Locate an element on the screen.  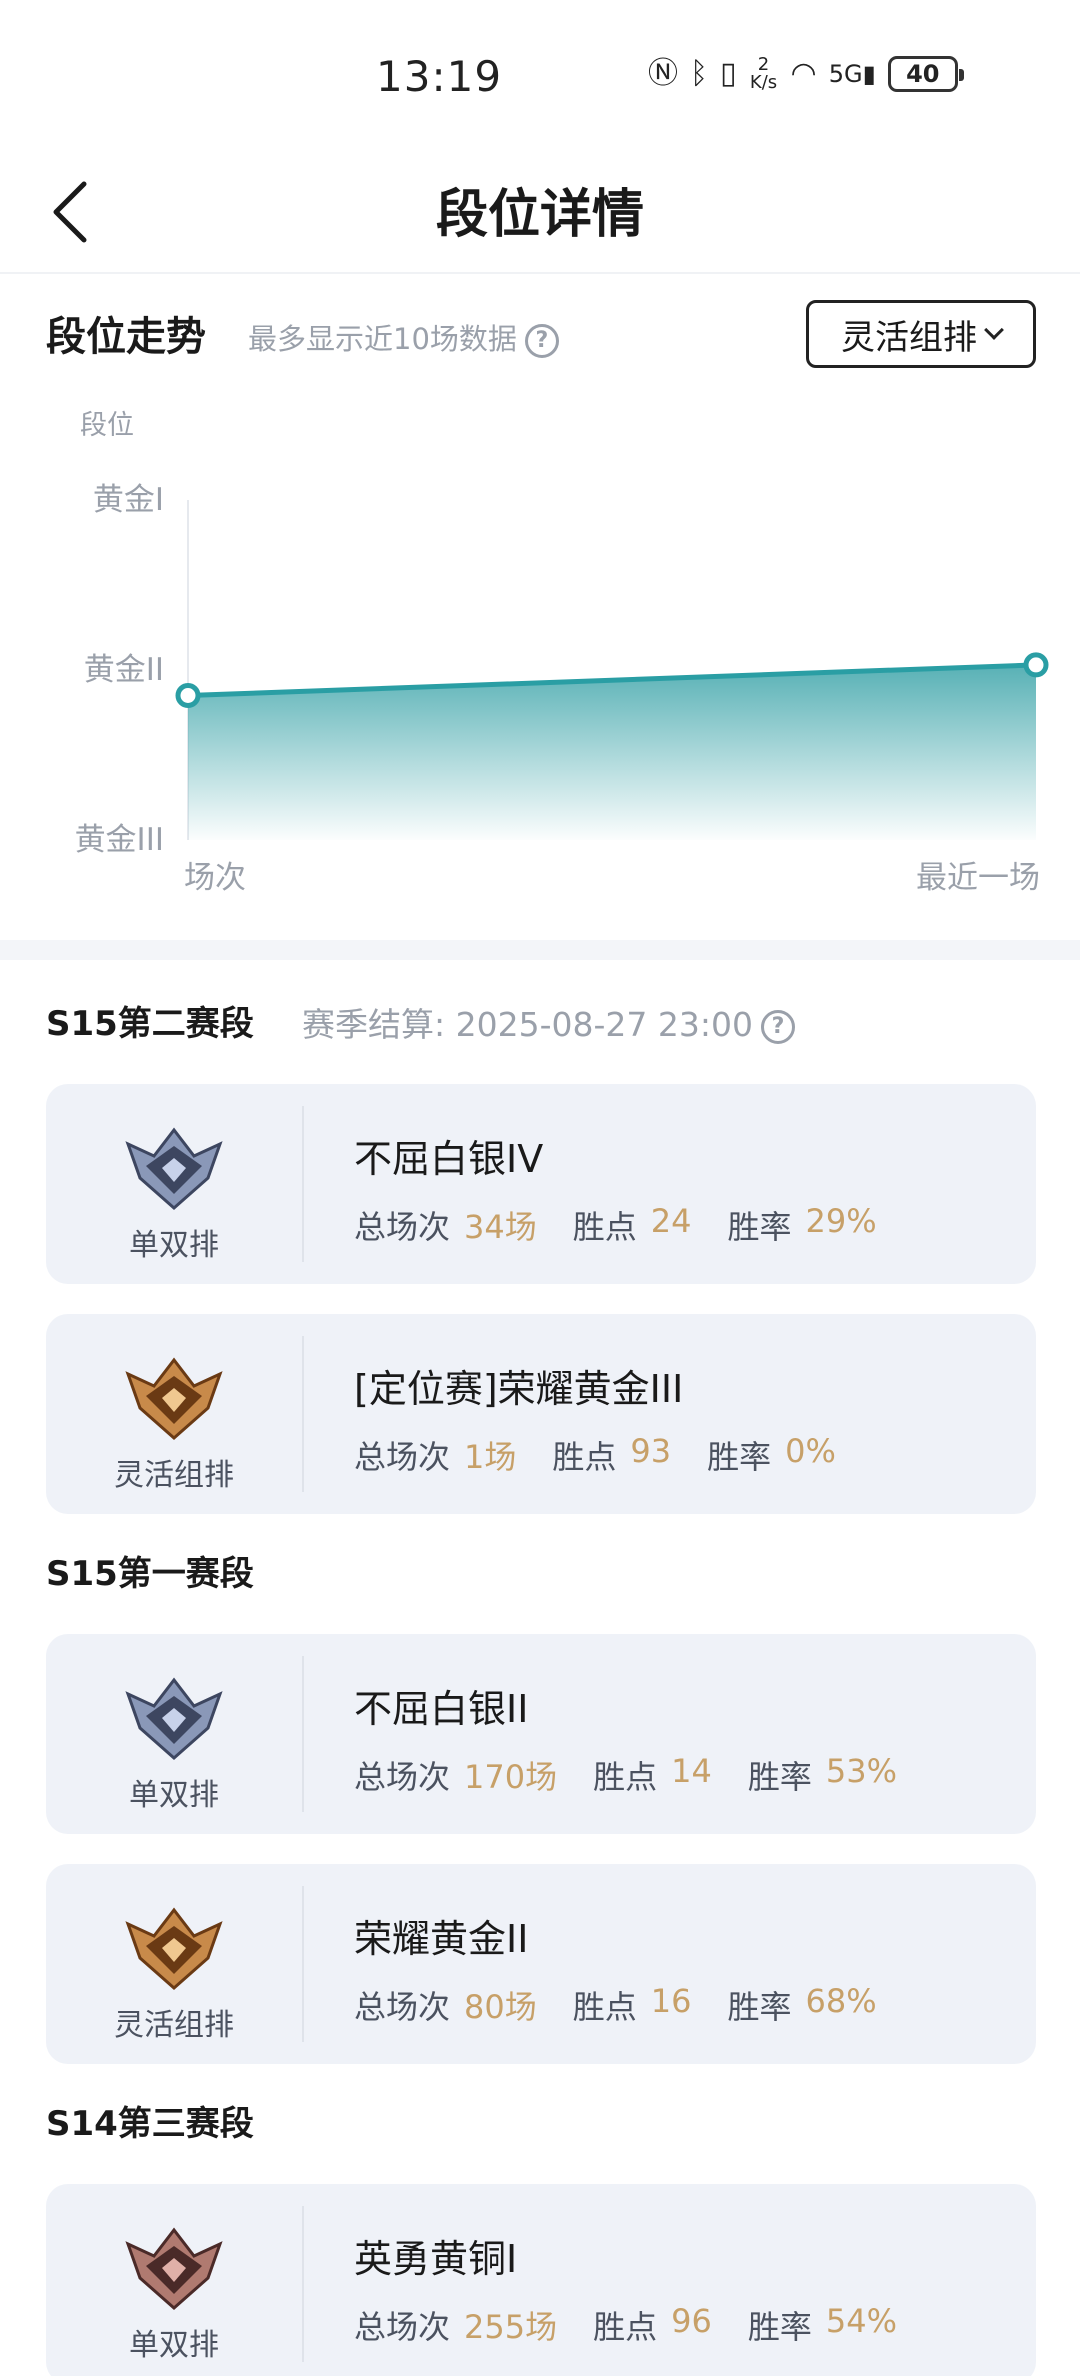
trend-subtitle-text: 最多显示近10场数据 is located at coordinates (382, 339).